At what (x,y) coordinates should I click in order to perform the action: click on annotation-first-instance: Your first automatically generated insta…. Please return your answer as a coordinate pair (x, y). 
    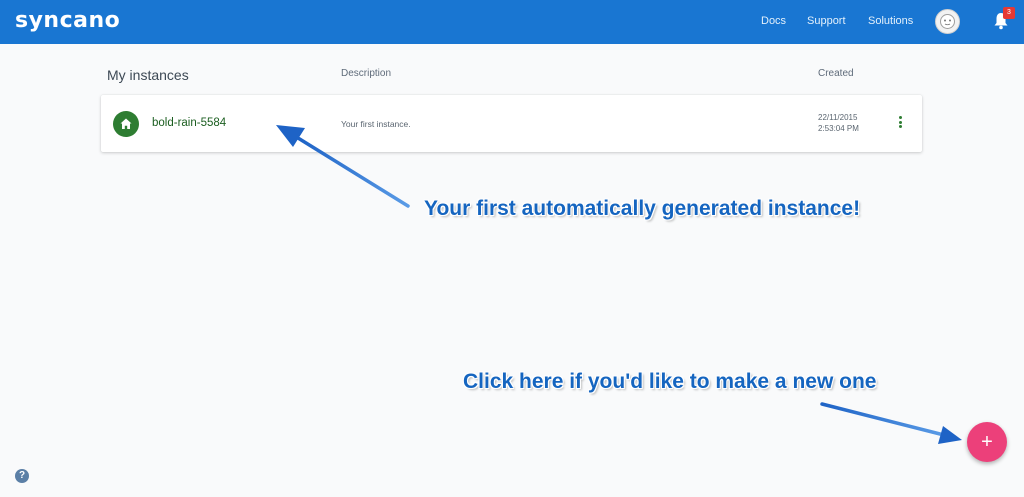
    Looking at the image, I should click on (642, 208).